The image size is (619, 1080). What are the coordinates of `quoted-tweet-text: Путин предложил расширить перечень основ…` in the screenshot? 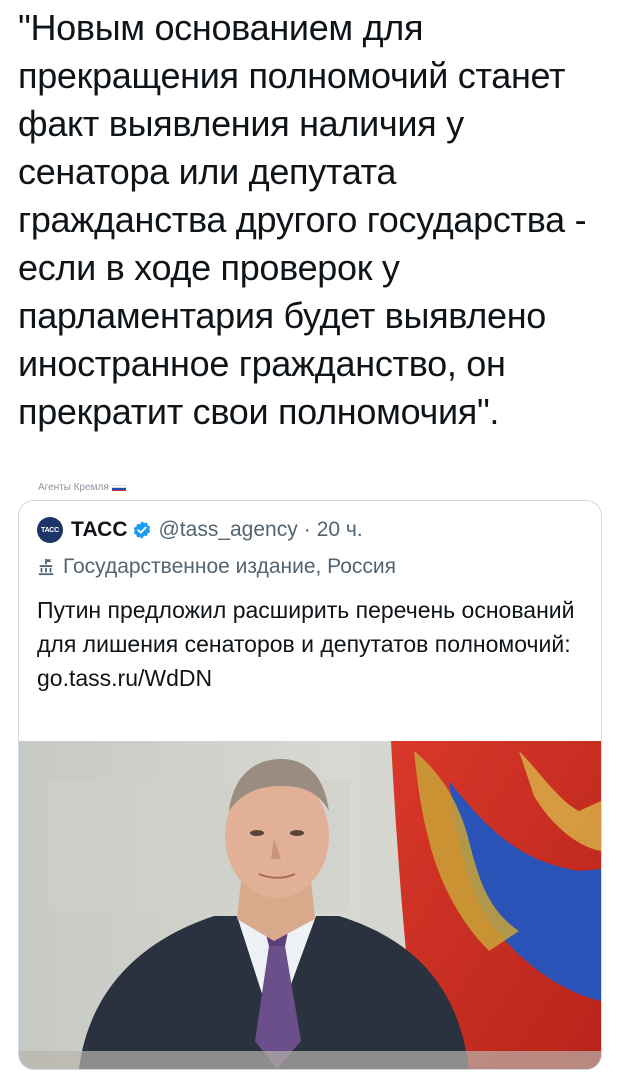 It's located at (311, 644).